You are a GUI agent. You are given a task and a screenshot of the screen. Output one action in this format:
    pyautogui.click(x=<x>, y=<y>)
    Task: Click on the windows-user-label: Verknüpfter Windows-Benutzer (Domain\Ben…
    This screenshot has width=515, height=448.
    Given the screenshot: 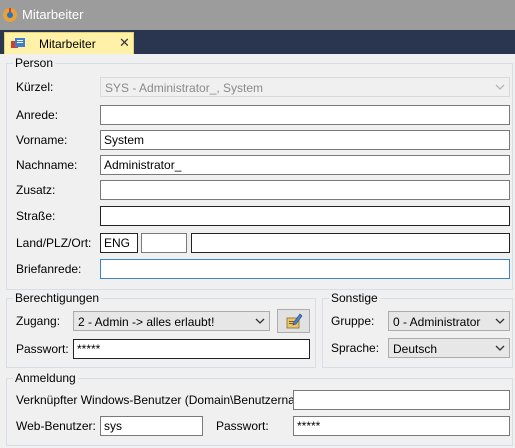 What is the action you would take?
    pyautogui.click(x=167, y=400)
    